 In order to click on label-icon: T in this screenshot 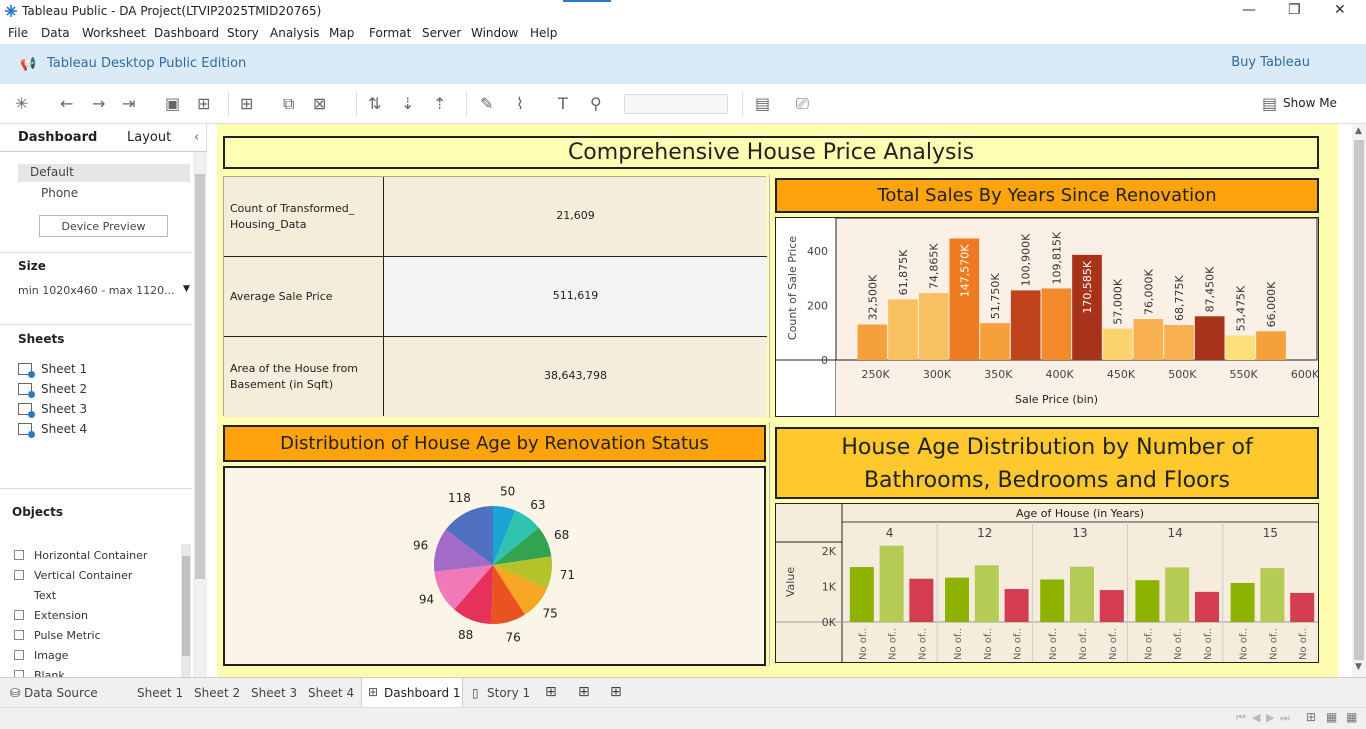, I will do `click(563, 103)`.